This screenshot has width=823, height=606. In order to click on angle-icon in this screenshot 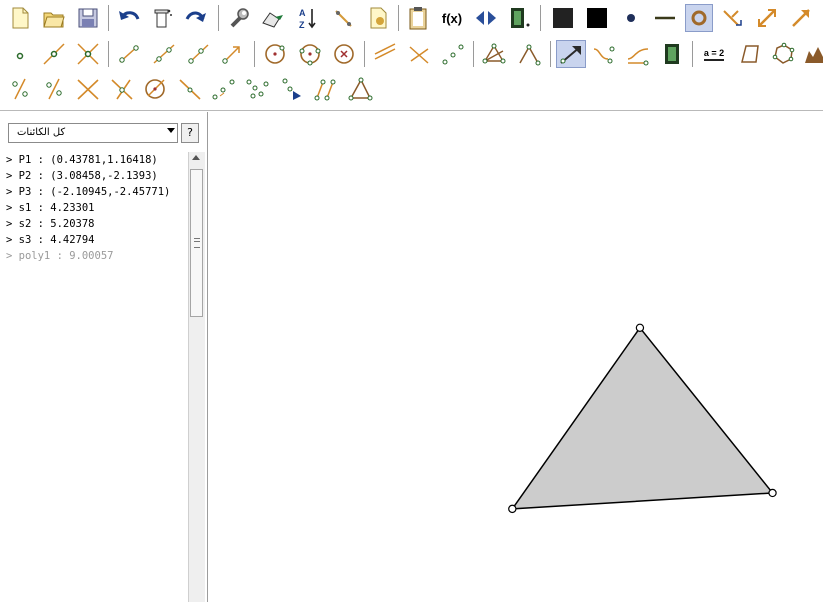, I will do `click(529, 54)`.